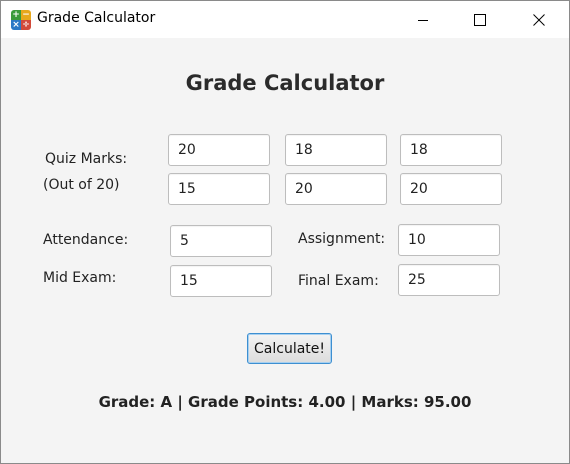  I want to click on minimize-button, so click(423, 19).